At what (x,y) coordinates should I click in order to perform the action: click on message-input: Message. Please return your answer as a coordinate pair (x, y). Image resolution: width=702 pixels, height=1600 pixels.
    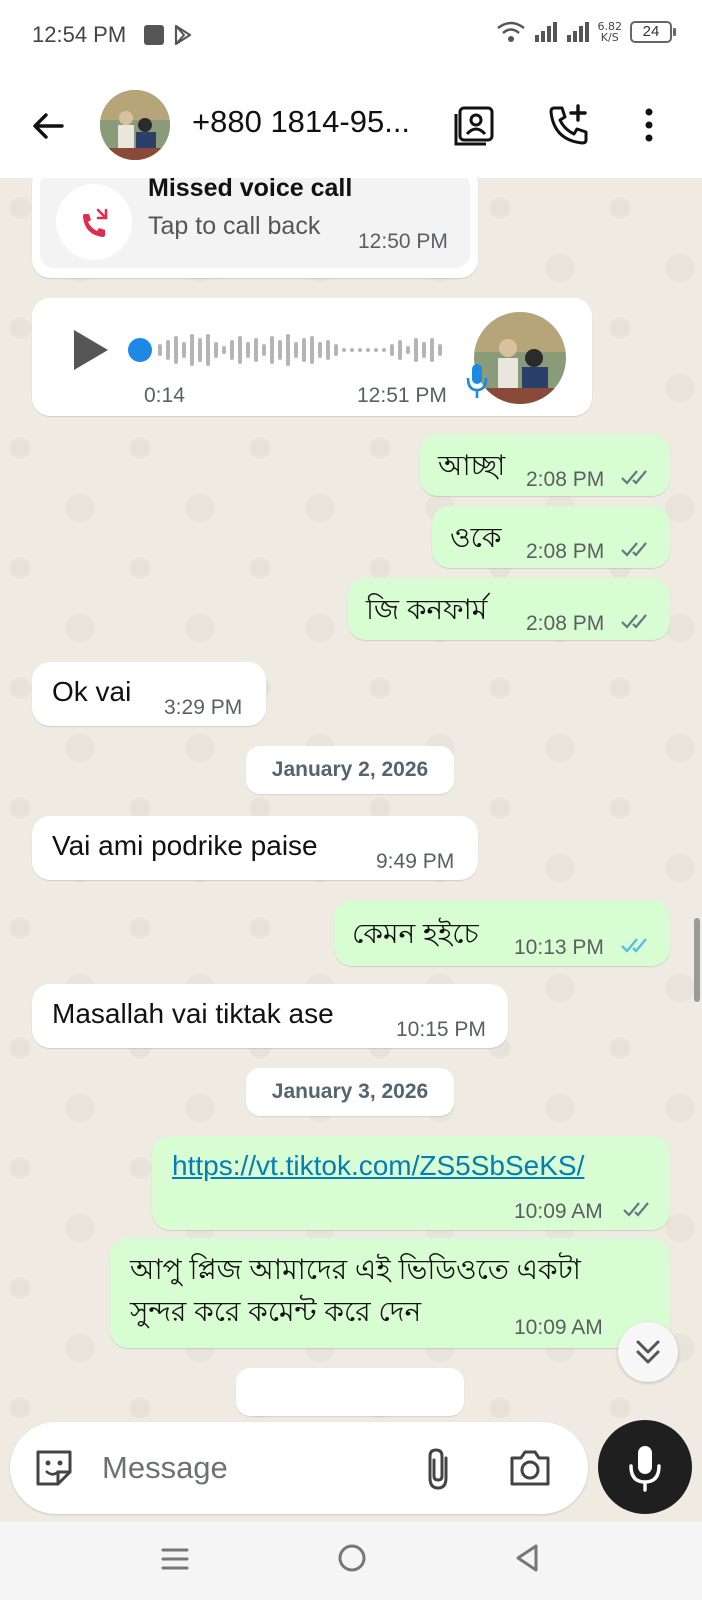
    Looking at the image, I should click on (165, 1468).